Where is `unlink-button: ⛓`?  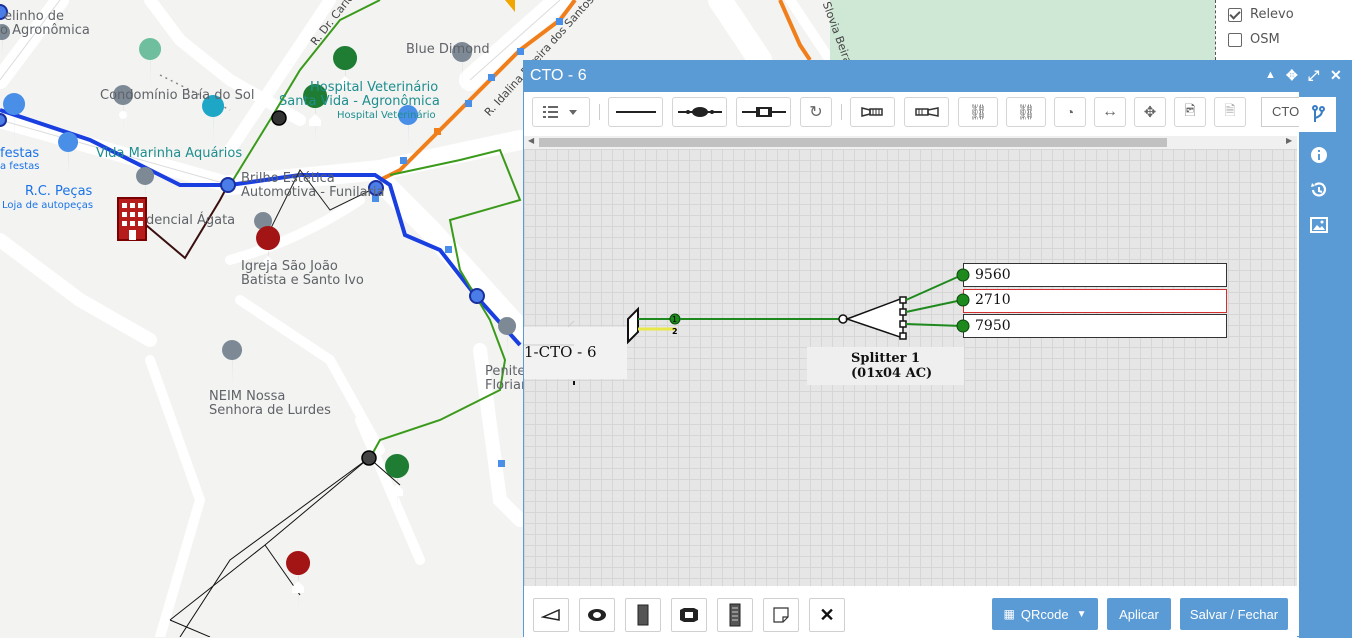
unlink-button: ⛓ is located at coordinates (978, 112).